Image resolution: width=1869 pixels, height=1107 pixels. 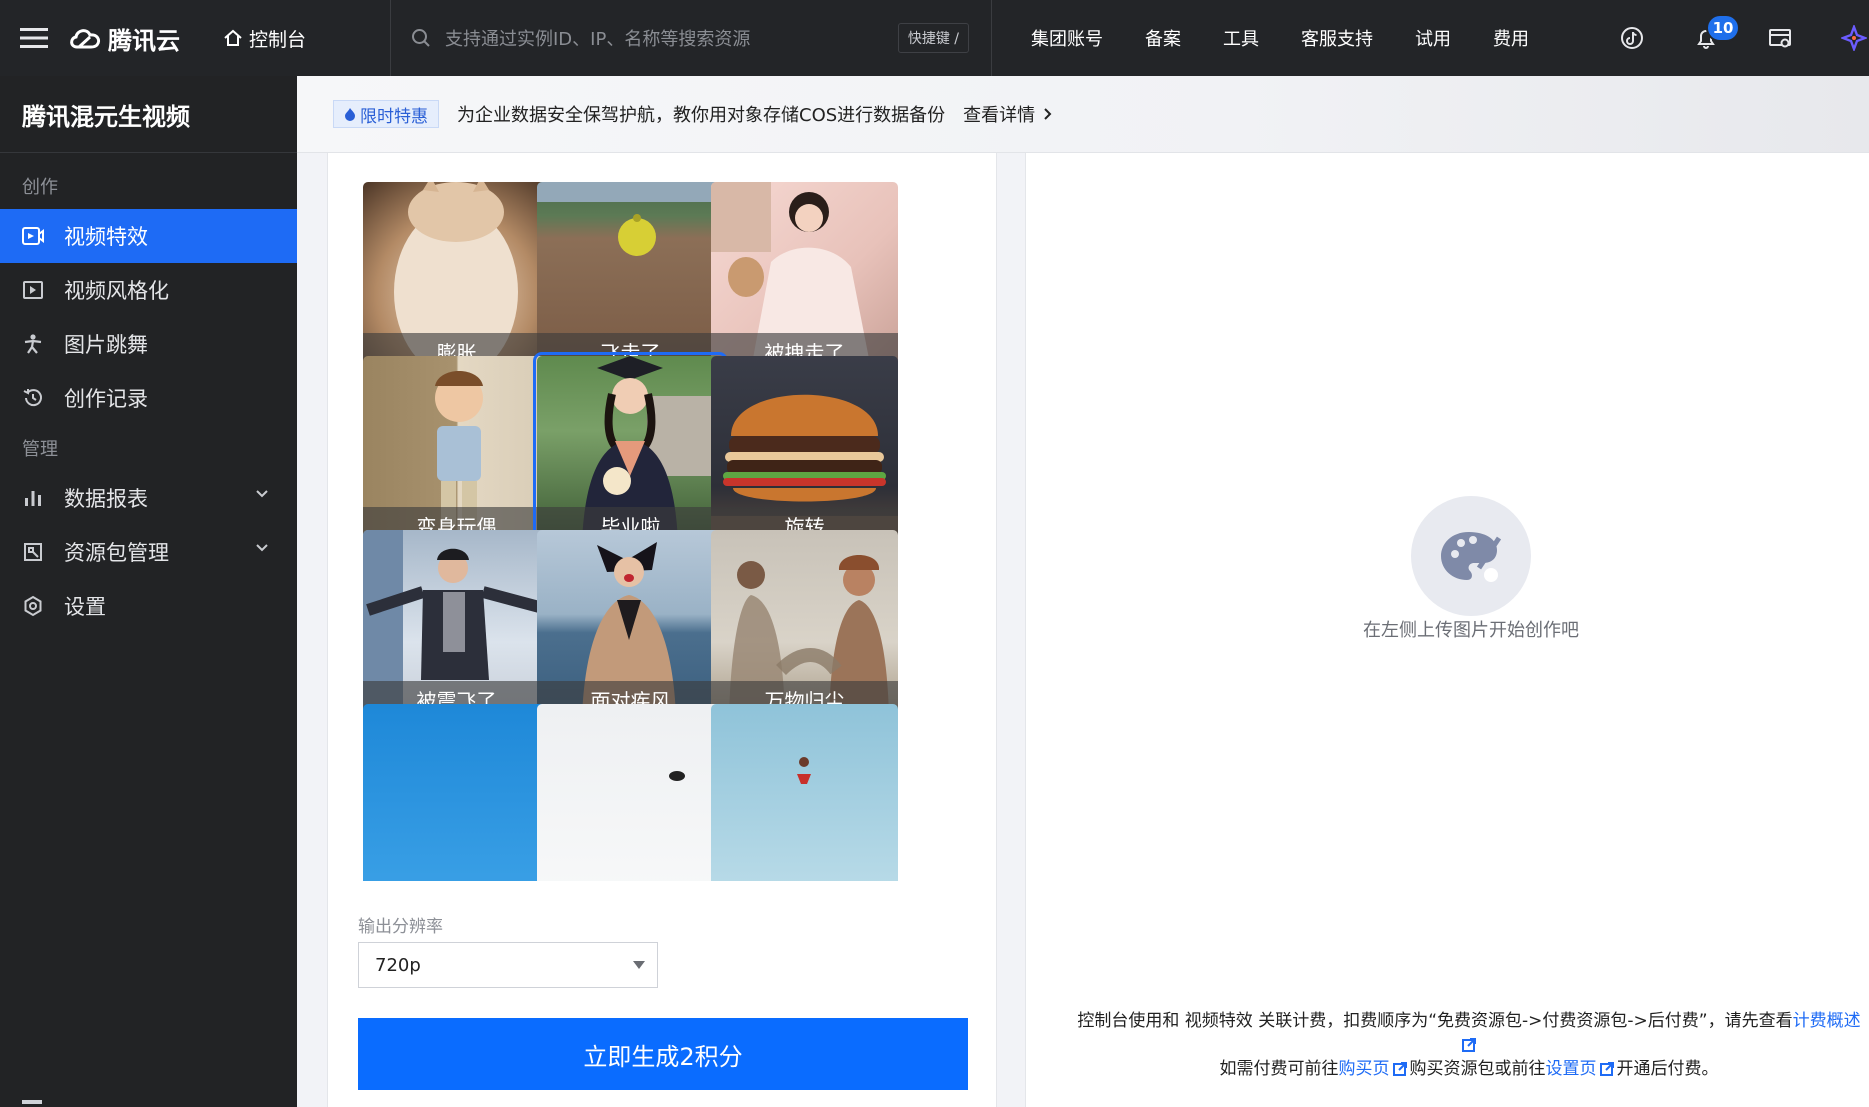 I want to click on sidebar-item-image-dance: 图片跳舞, so click(x=148, y=344).